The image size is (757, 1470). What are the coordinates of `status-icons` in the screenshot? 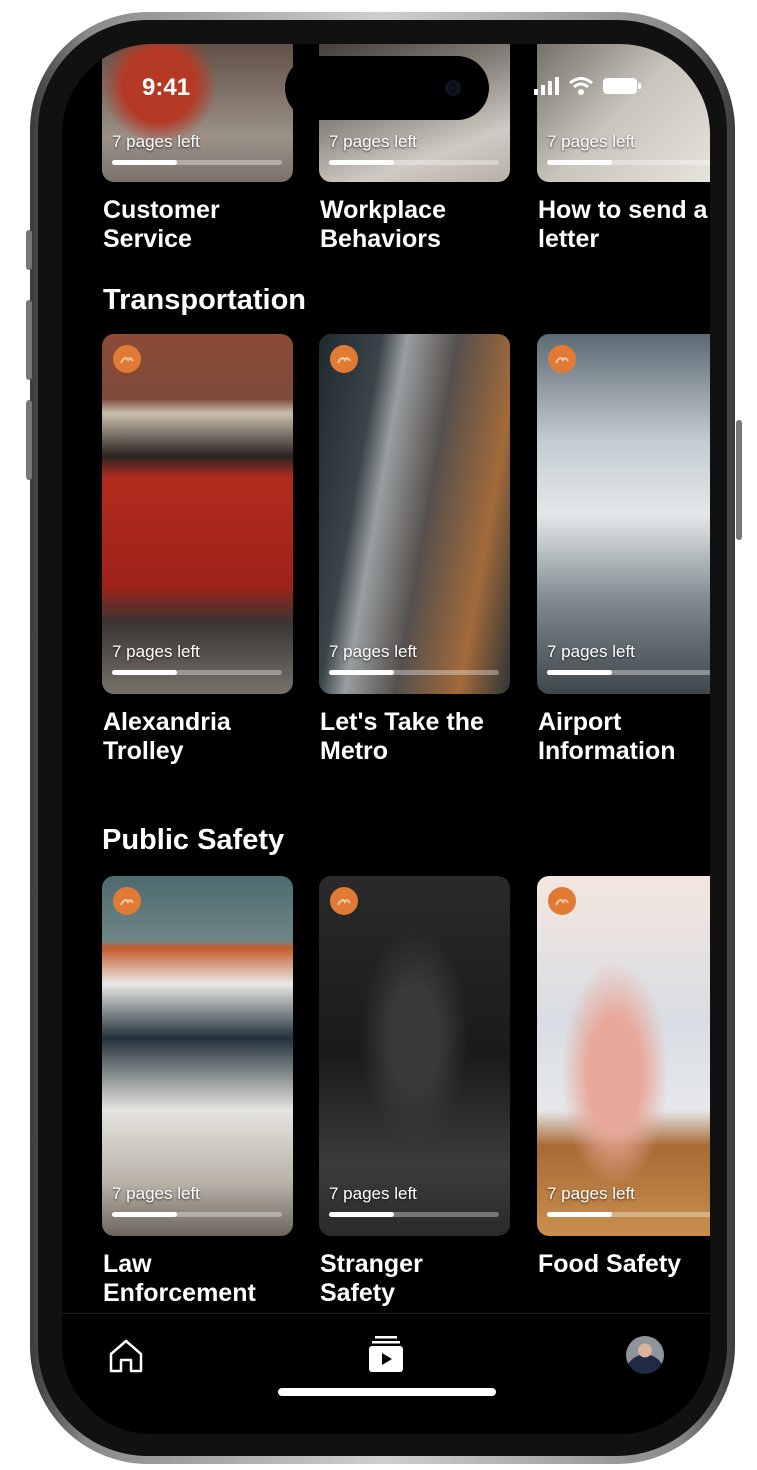 It's located at (588, 86).